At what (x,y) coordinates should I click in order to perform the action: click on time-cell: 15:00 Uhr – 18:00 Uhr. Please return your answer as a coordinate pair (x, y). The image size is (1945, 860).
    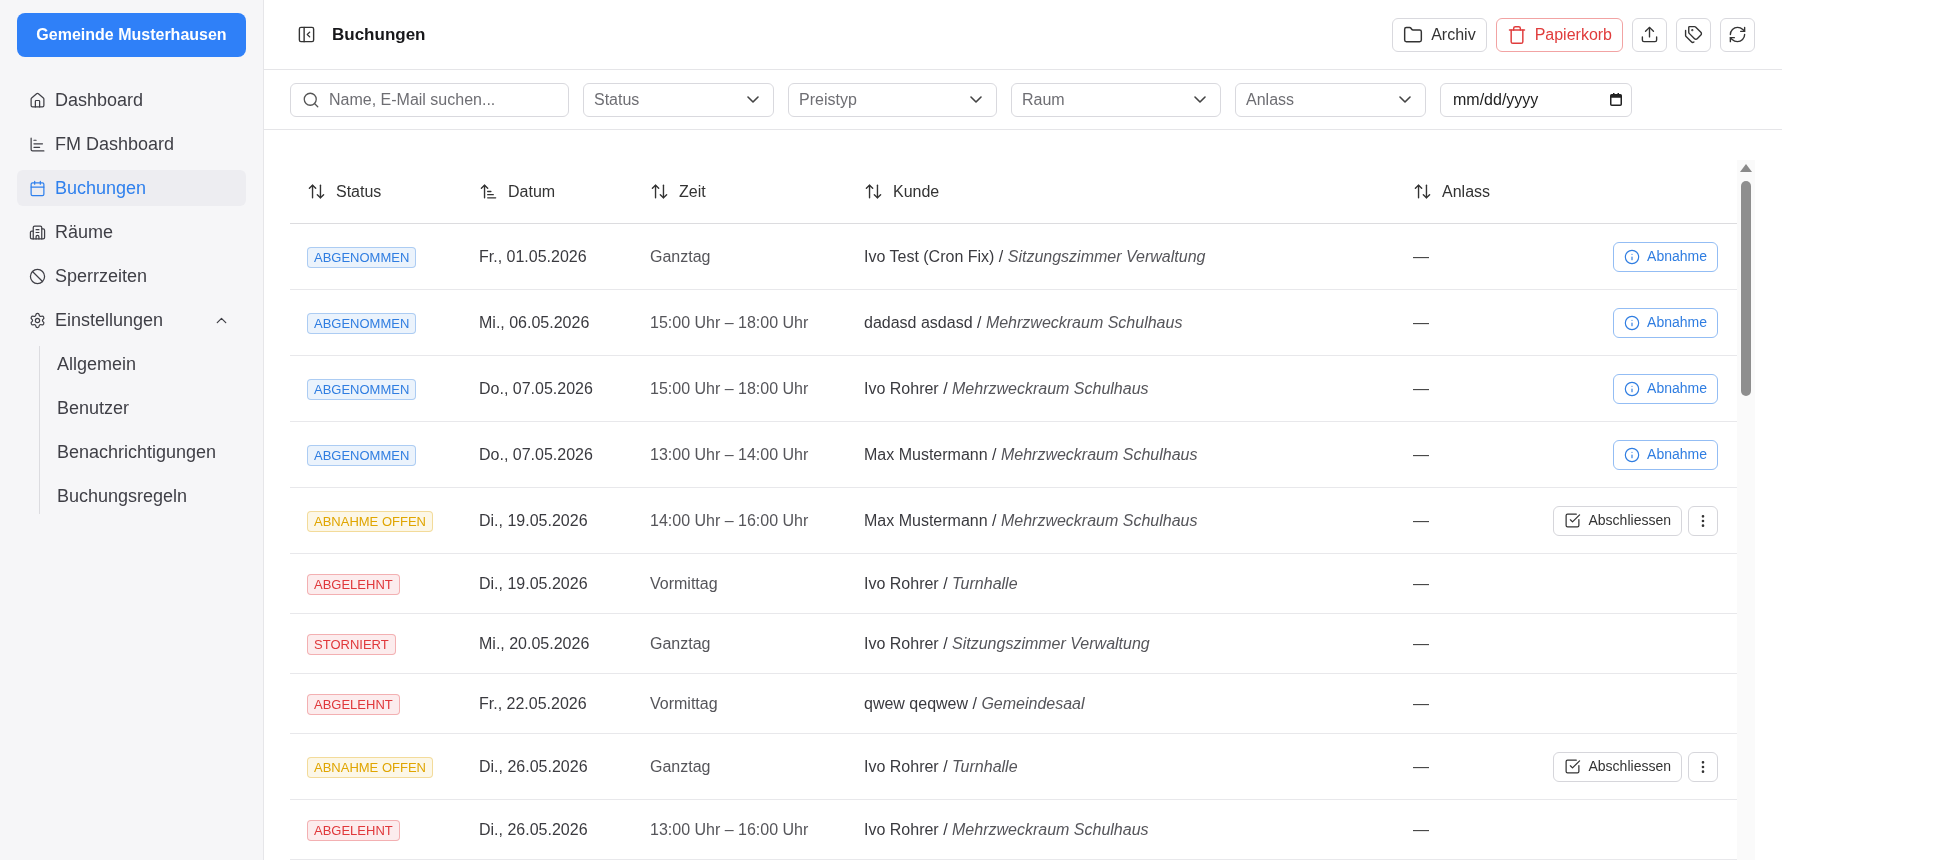
    Looking at the image, I should click on (729, 322).